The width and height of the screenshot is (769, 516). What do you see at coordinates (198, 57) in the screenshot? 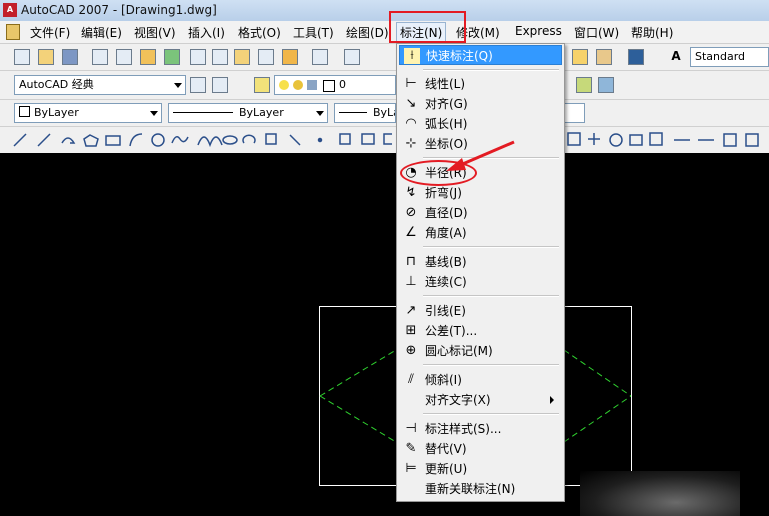
I see `cut-icon` at bounding box center [198, 57].